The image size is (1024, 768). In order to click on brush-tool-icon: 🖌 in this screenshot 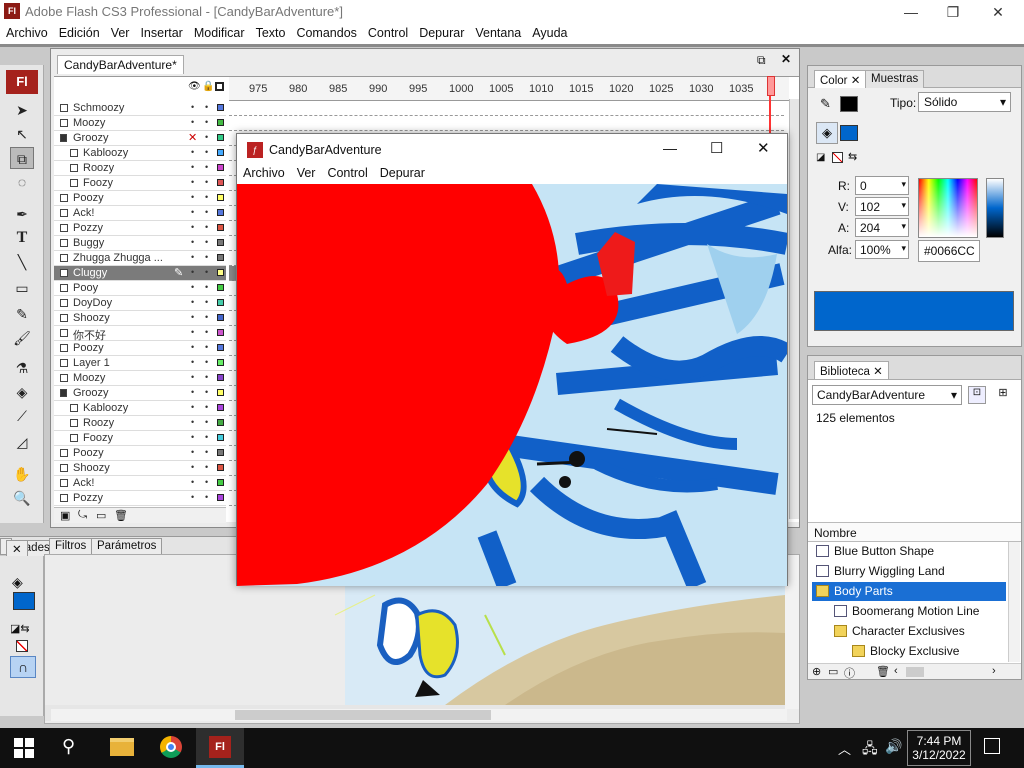, I will do `click(22, 338)`.